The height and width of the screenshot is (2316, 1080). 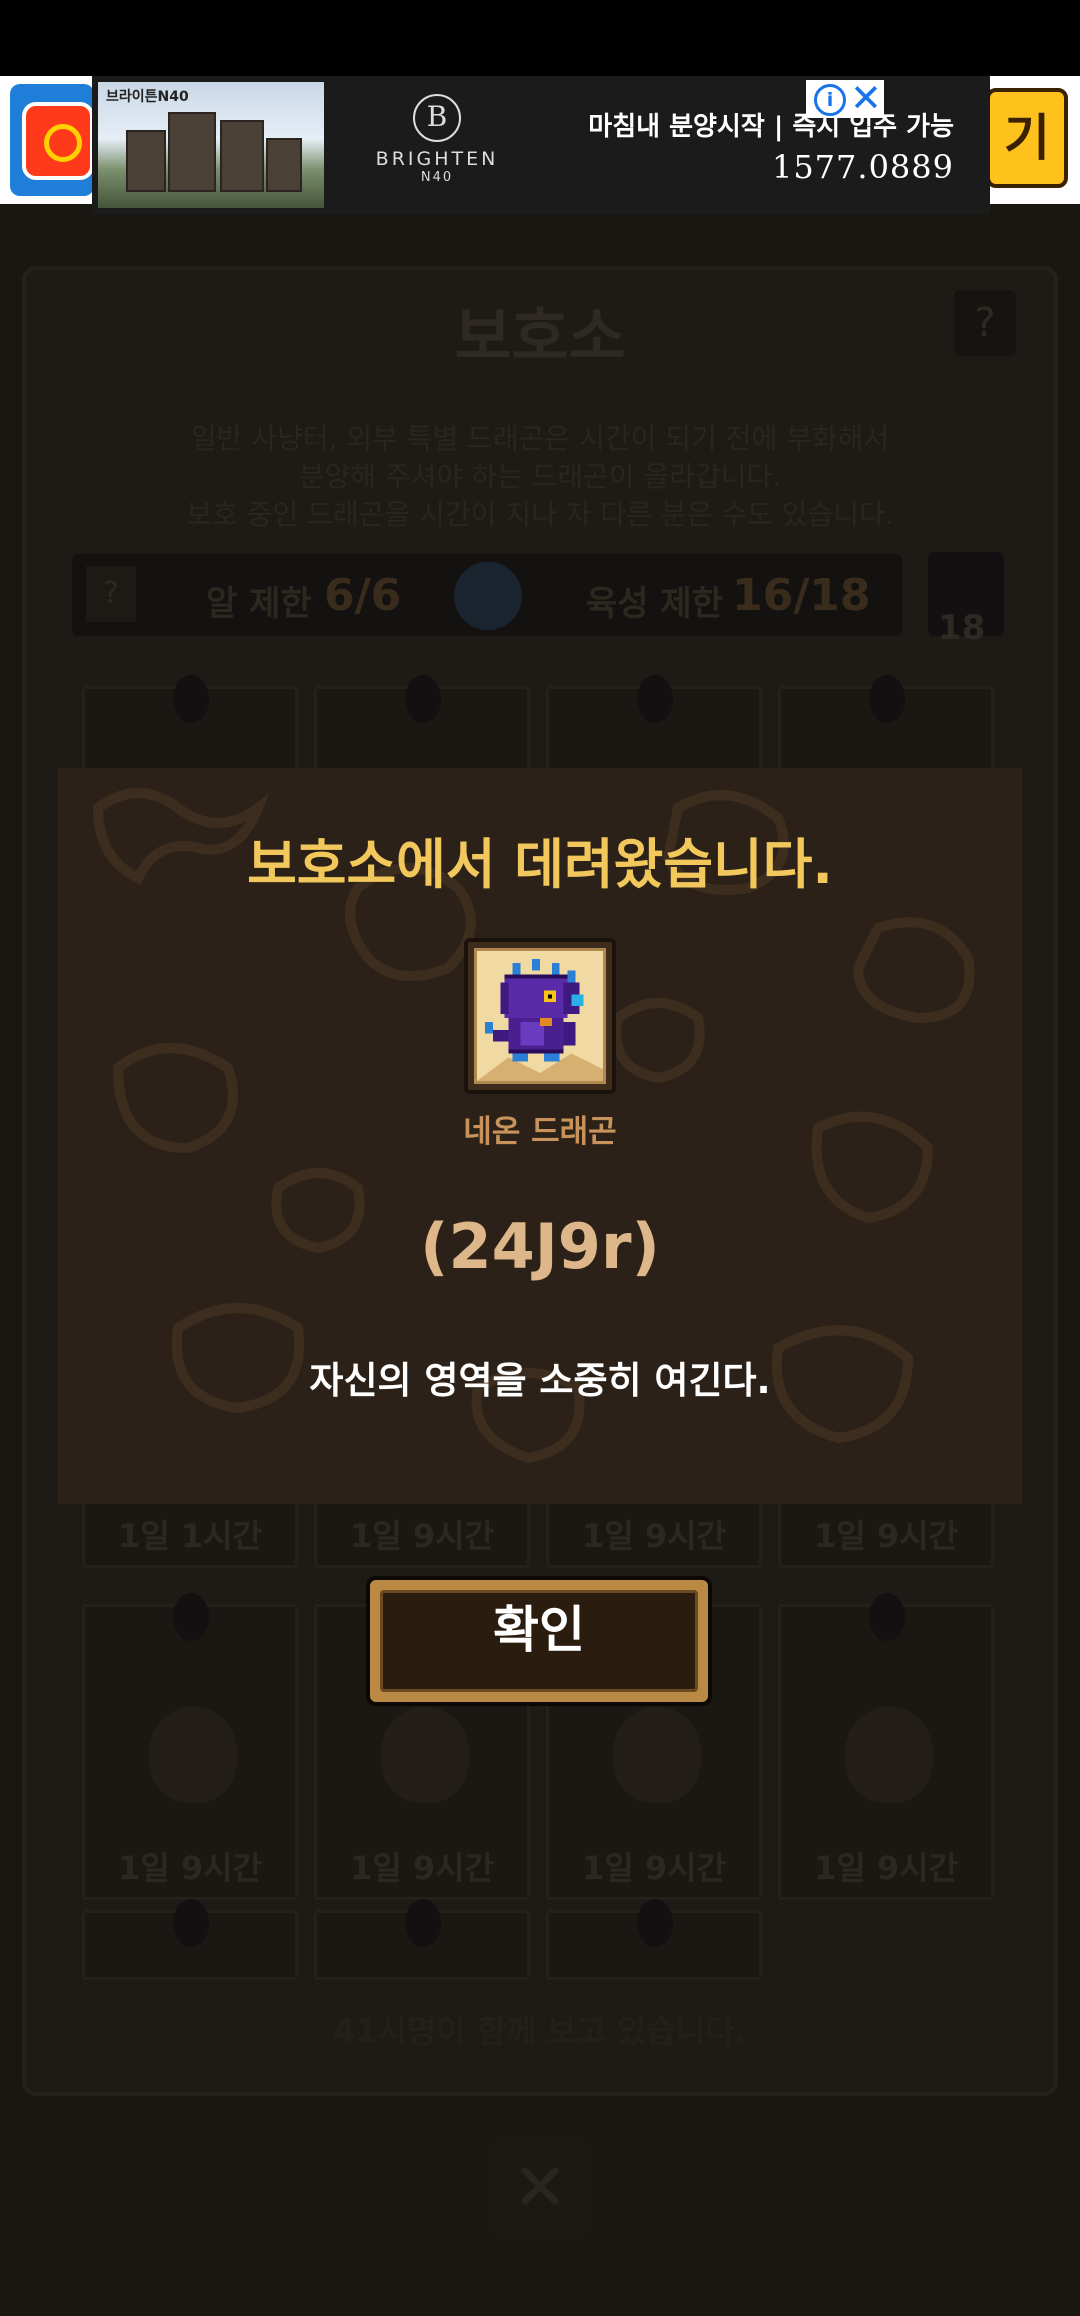 What do you see at coordinates (437, 159) in the screenshot?
I see `ad-brand-name: BRIGHTEN` at bounding box center [437, 159].